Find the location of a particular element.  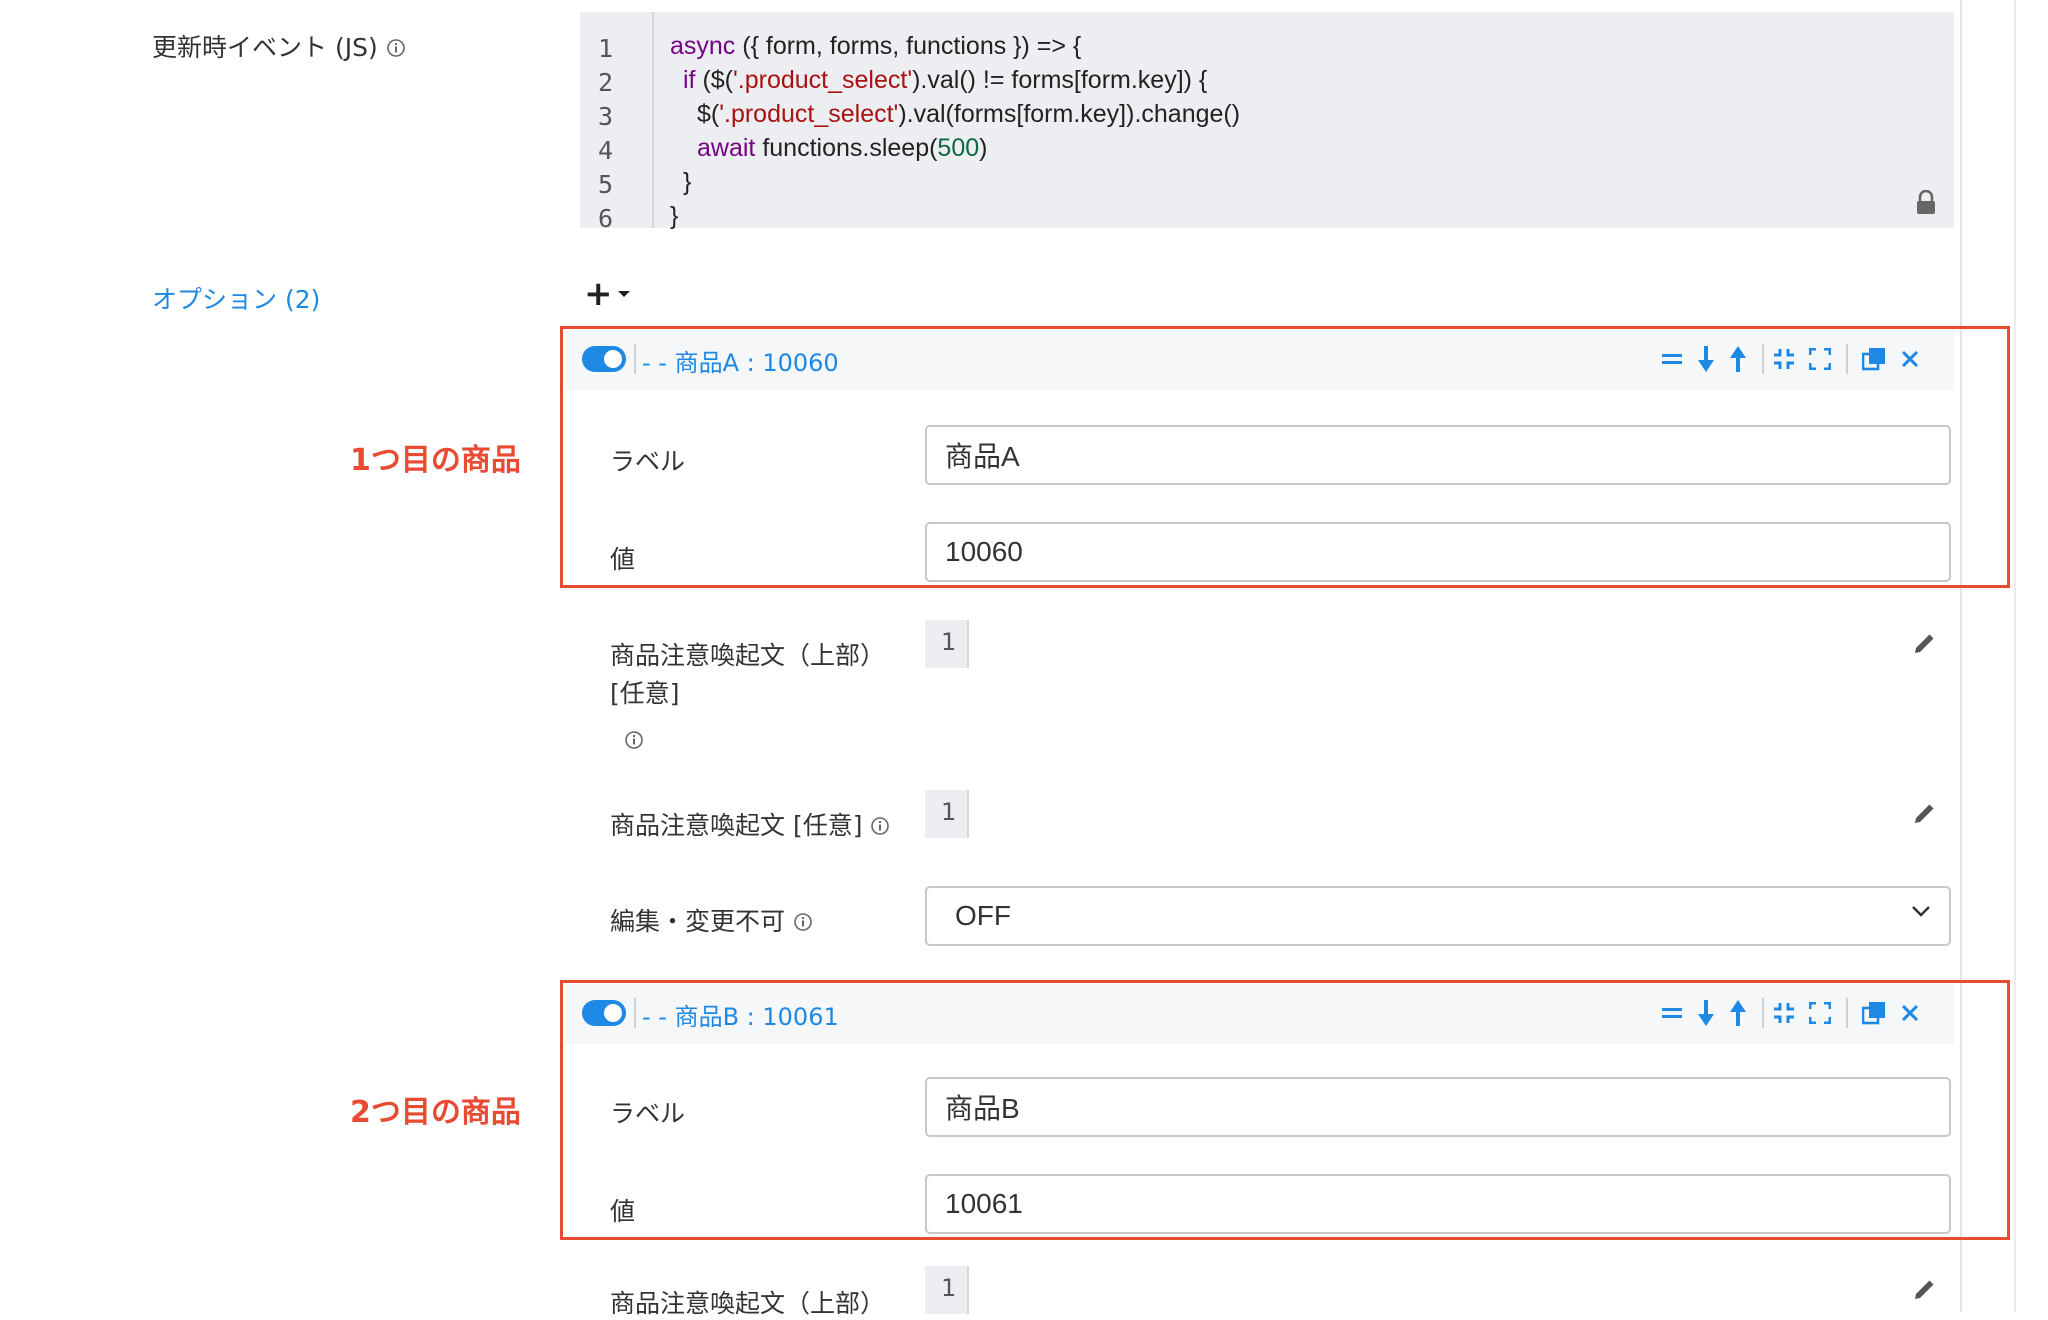

add-option-button: + is located at coordinates (607, 294).